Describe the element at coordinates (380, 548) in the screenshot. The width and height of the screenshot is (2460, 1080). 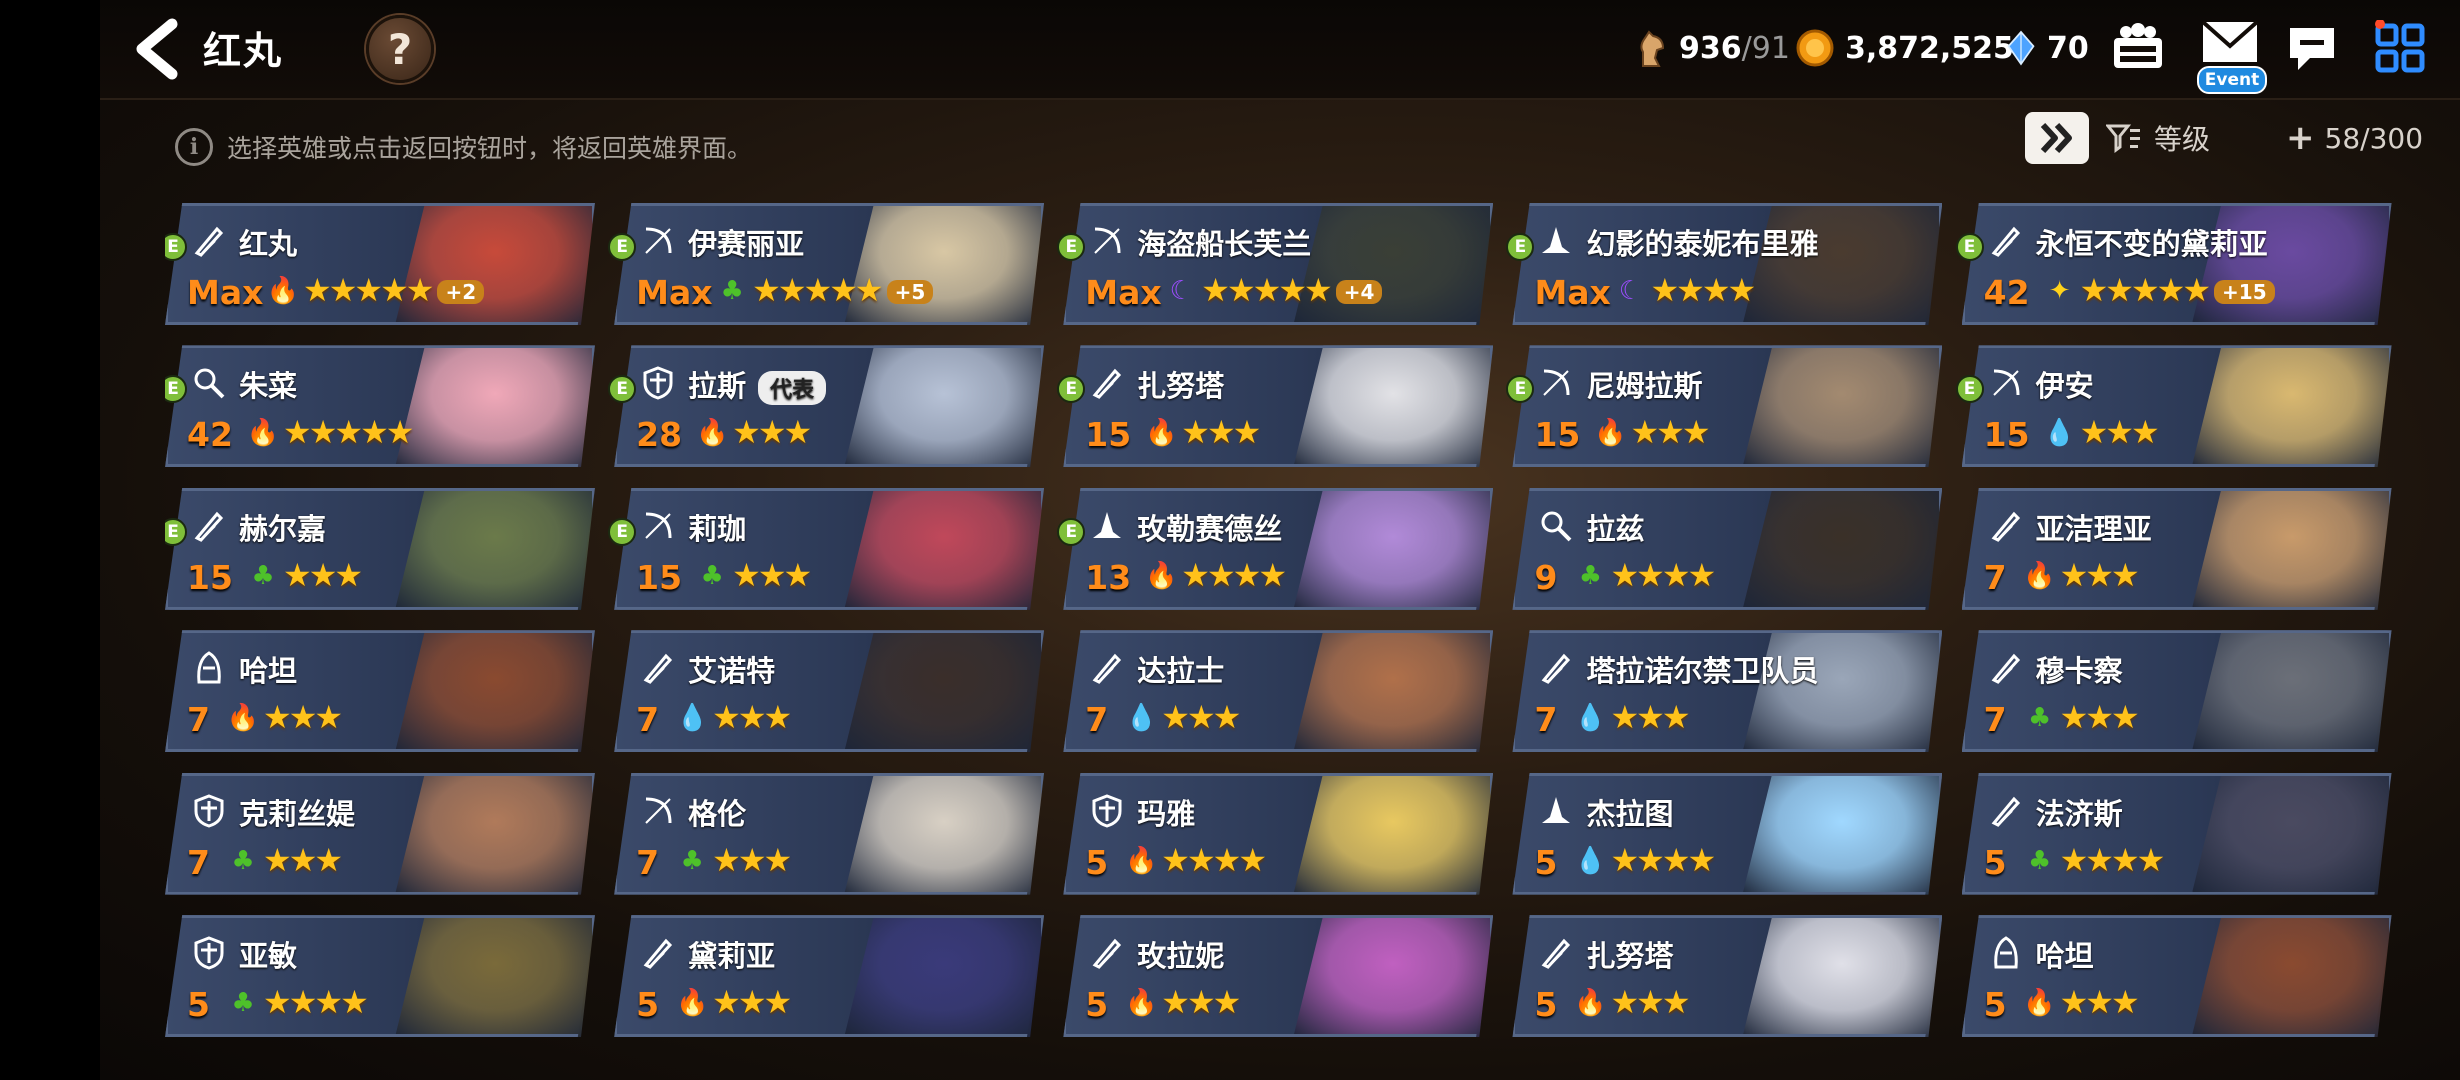
I see `hero-card: E 赫尔嘉 15 ♣ ★★★` at that location.